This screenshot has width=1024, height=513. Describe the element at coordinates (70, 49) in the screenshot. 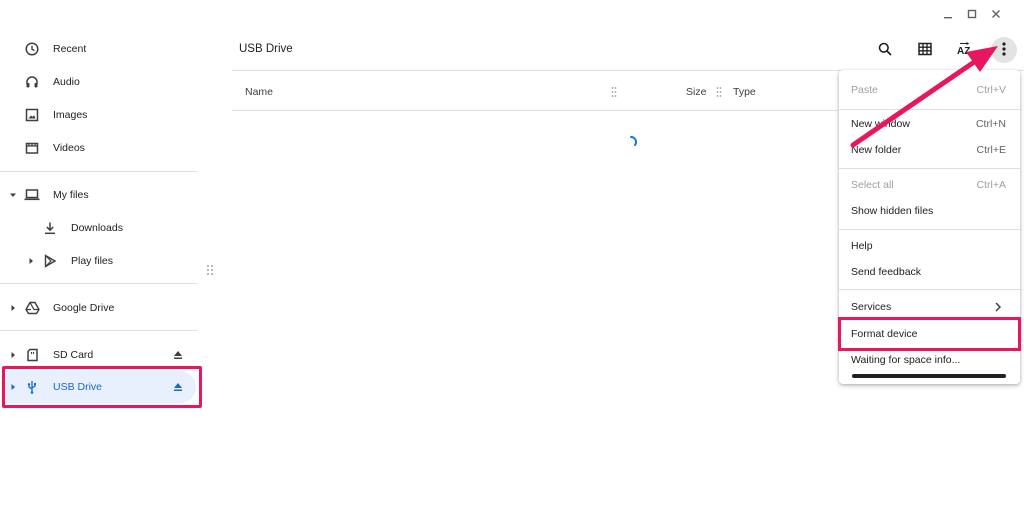

I see `sidebar-item-label: Recent` at that location.